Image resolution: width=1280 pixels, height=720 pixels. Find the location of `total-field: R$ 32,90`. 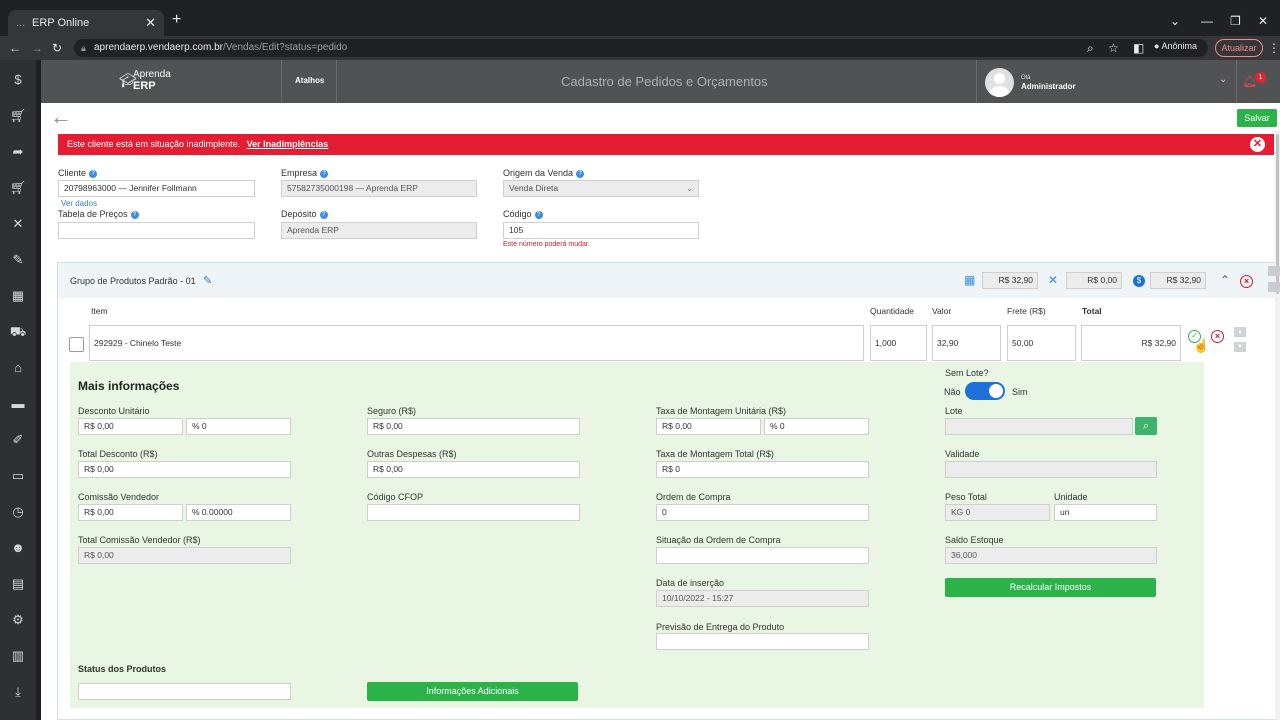

total-field: R$ 32,90 is located at coordinates (1131, 343).